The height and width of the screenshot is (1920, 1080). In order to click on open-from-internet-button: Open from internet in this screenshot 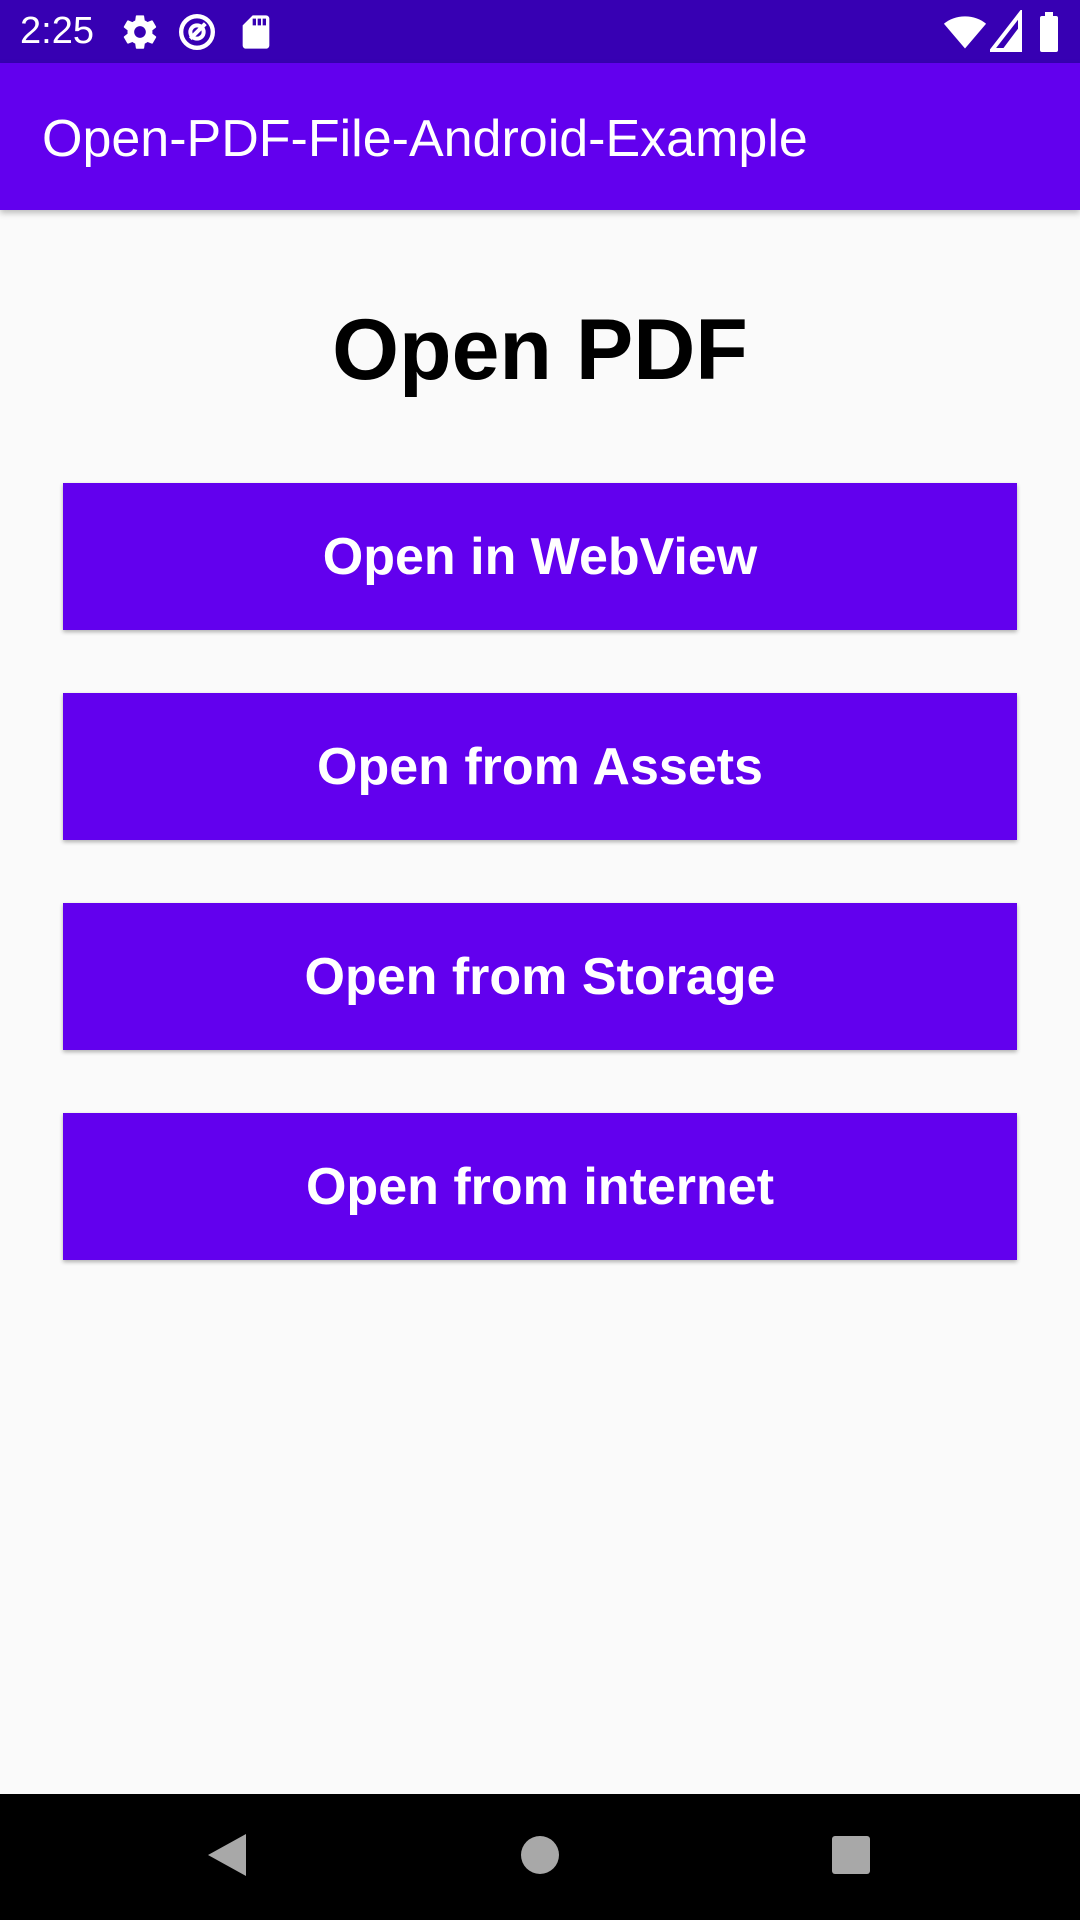, I will do `click(540, 1186)`.